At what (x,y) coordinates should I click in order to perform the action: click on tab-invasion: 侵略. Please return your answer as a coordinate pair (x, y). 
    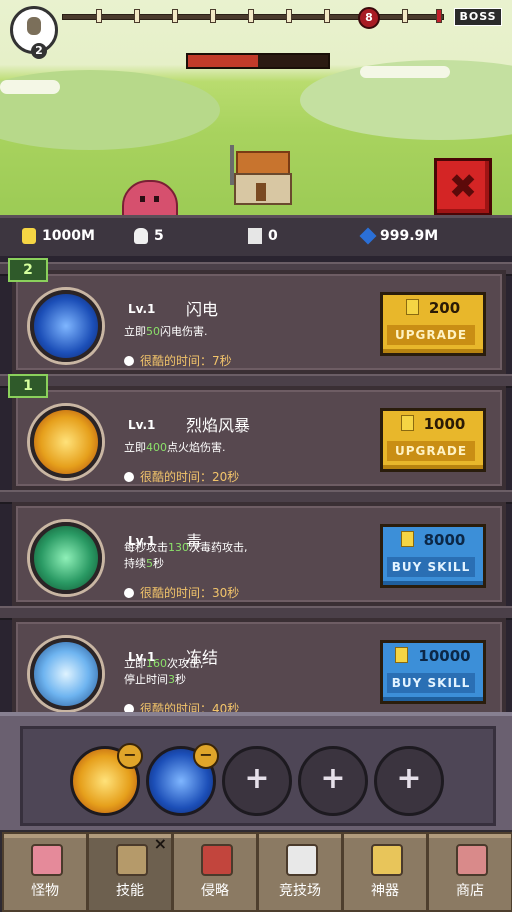
    Looking at the image, I should click on (215, 872).